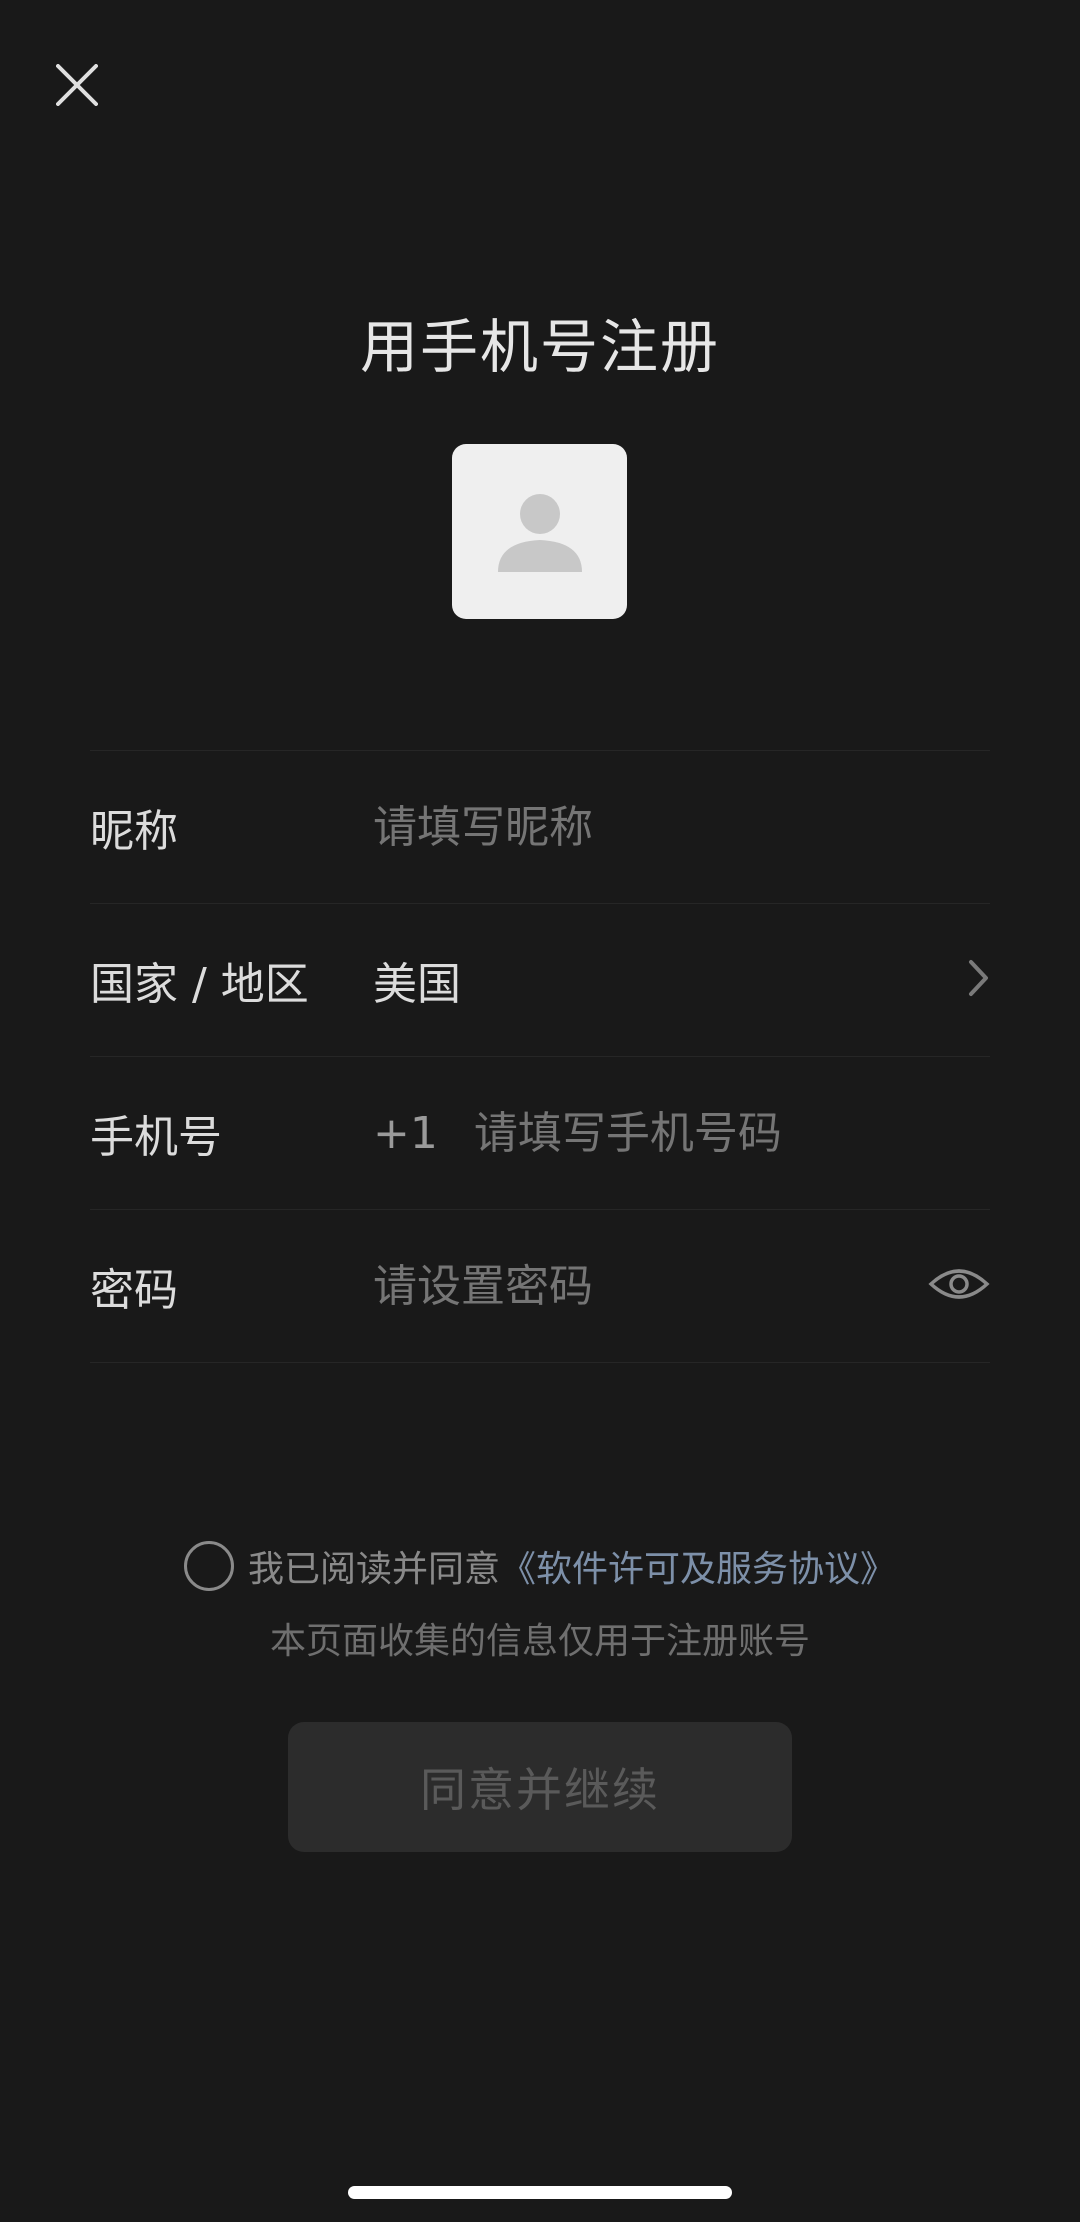 This screenshot has height=2222, width=1080. I want to click on chevron-right-icon, so click(979, 980).